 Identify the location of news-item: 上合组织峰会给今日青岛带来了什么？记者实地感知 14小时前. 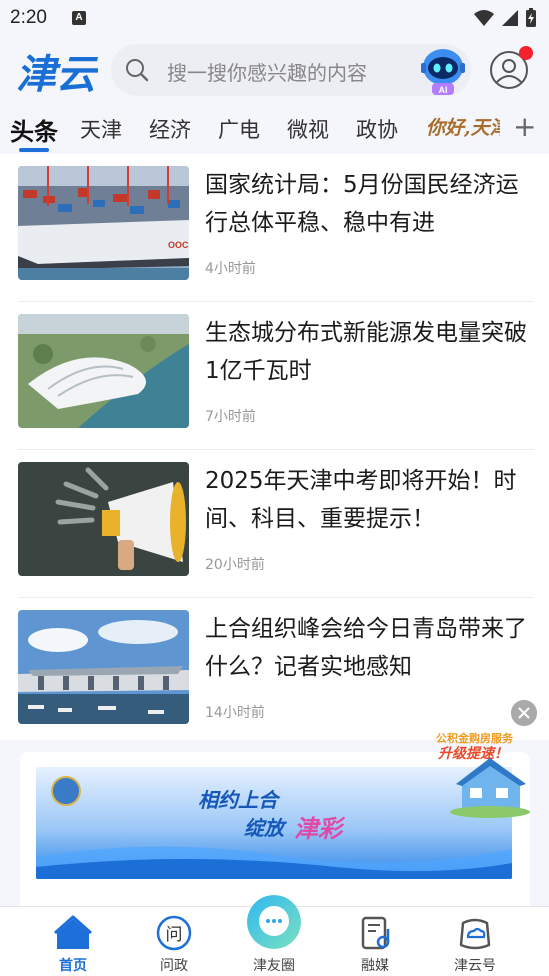
(274, 669).